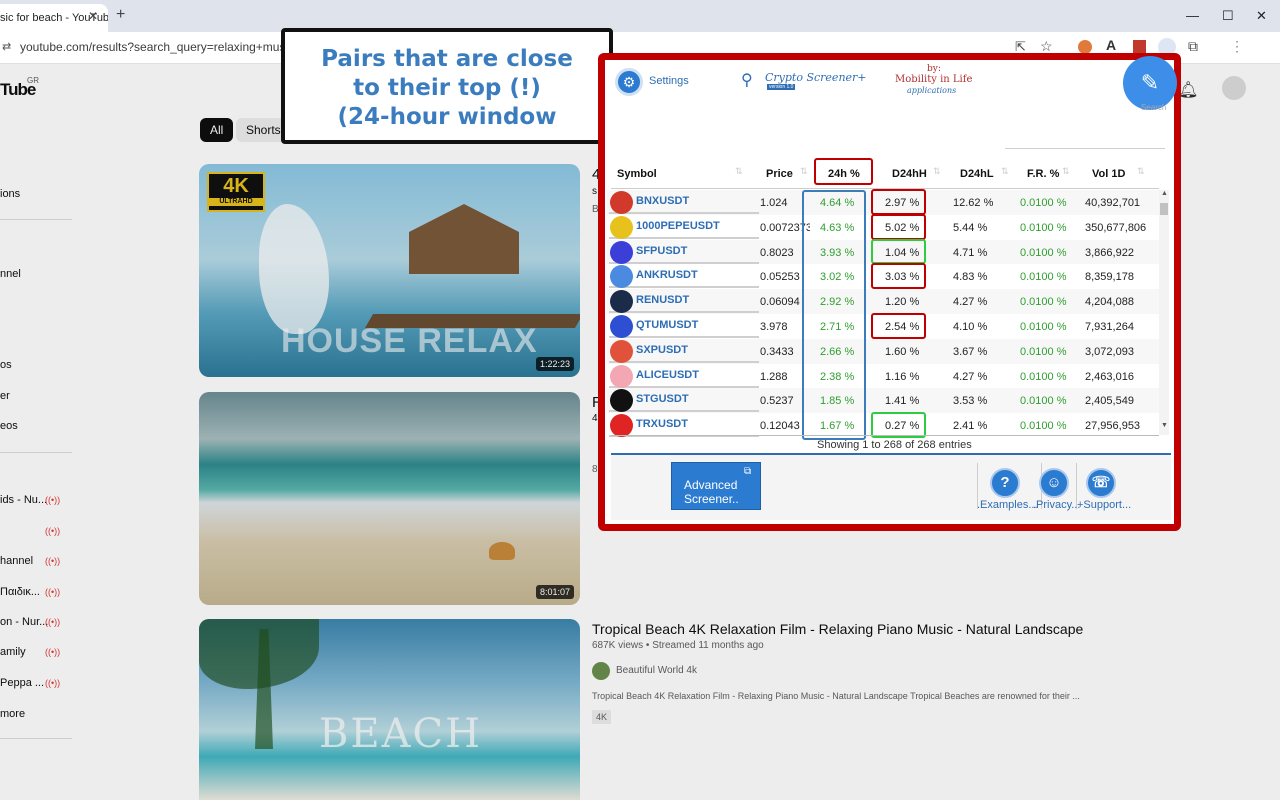 The width and height of the screenshot is (1280, 800). What do you see at coordinates (816, 77) in the screenshot?
I see `app-name: Crypto Screener+` at bounding box center [816, 77].